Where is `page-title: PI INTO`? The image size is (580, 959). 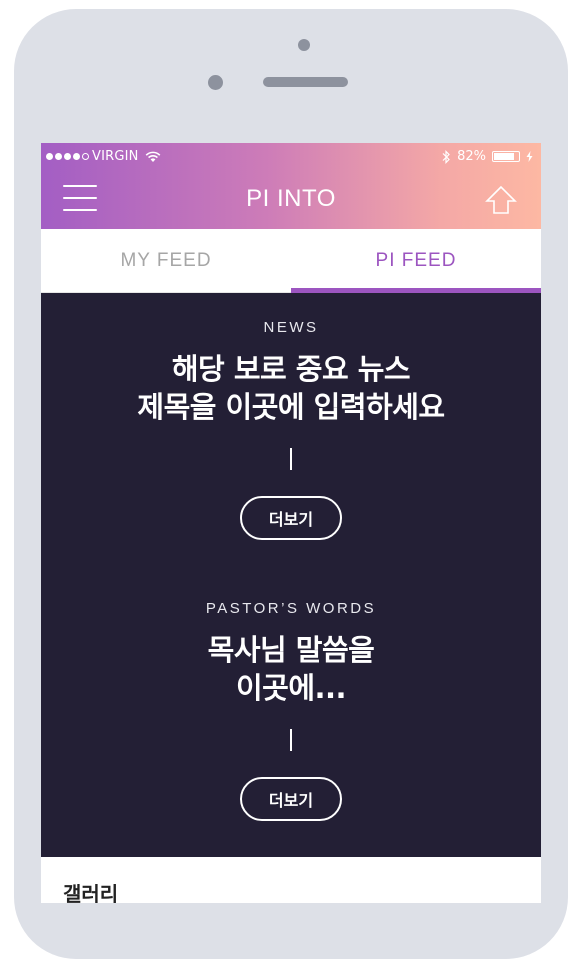 page-title: PI INTO is located at coordinates (291, 198).